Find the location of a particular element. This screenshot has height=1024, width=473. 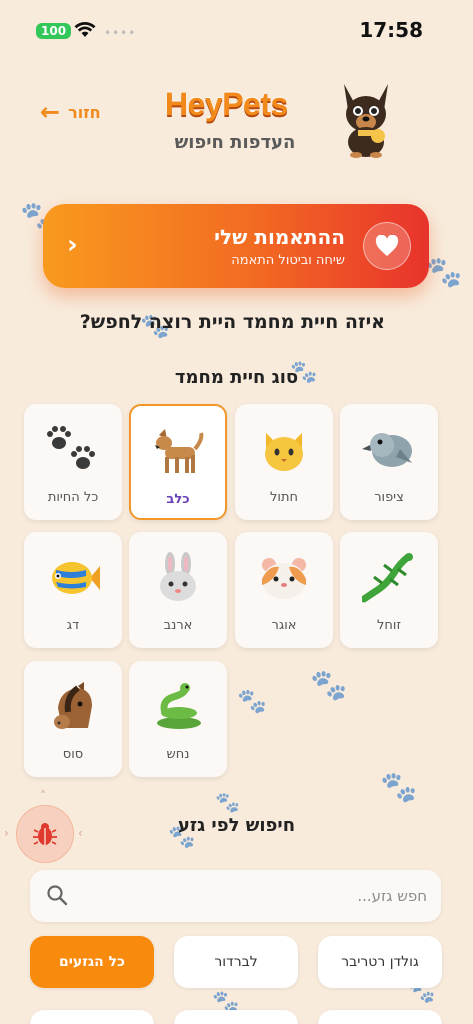

pet-option-label: דג is located at coordinates (73, 625).